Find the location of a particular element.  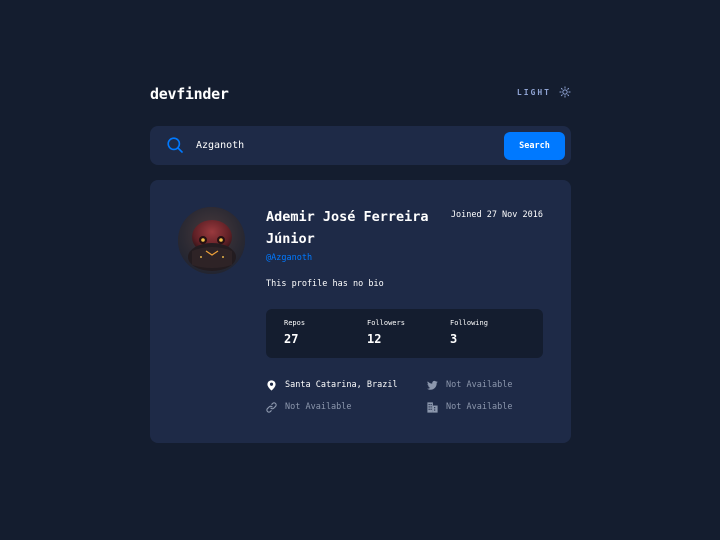

theme-toggle: LIGHT is located at coordinates (544, 92).